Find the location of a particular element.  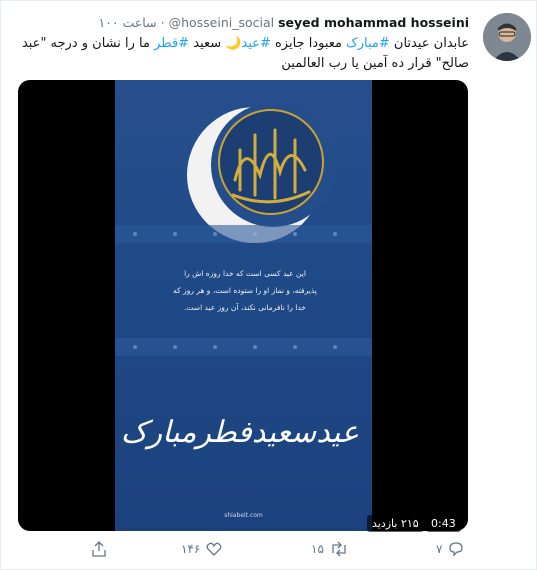

tweet-time: ۱۰۰ ساعت is located at coordinates (127, 22).